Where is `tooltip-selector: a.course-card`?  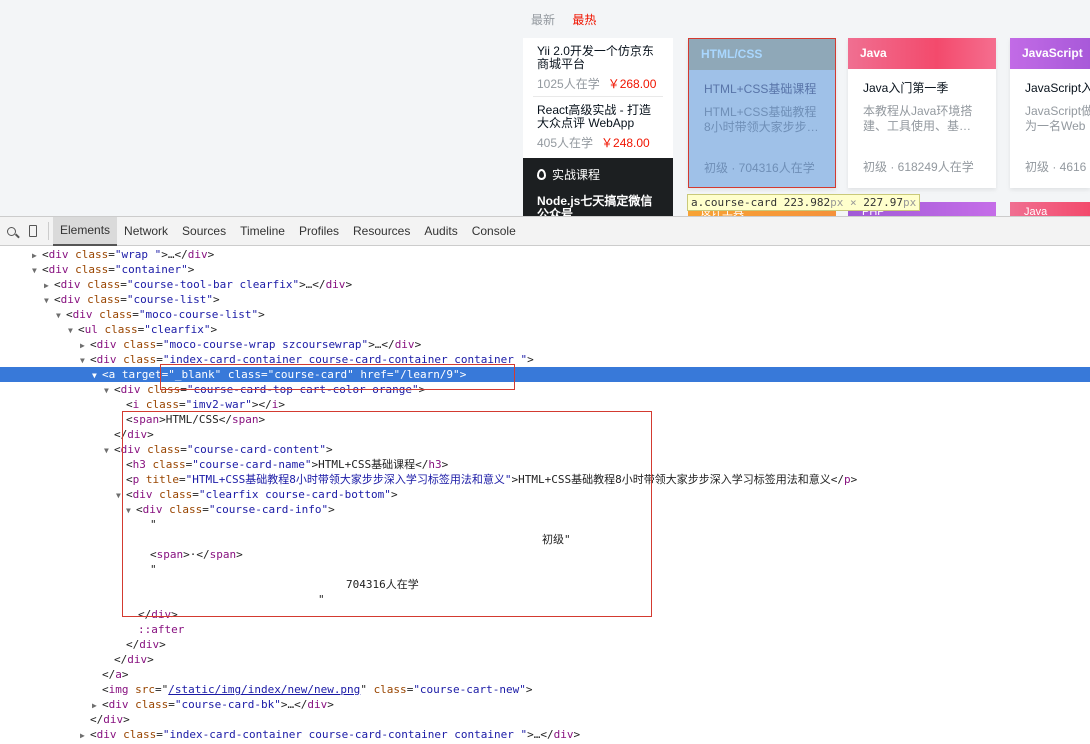
tooltip-selector: a.course-card is located at coordinates (734, 202).